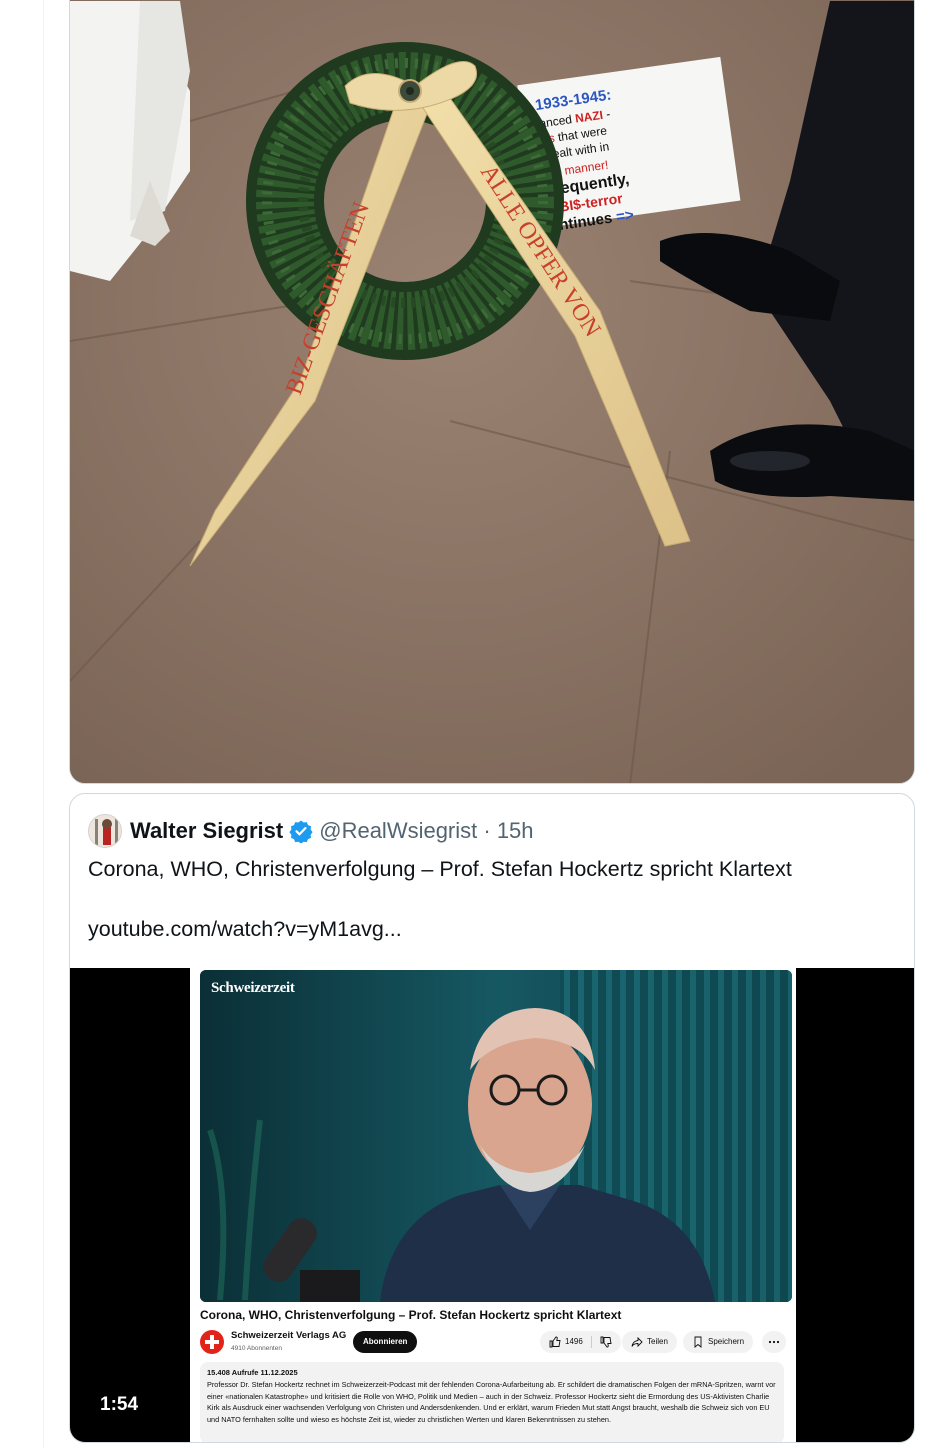 The height and width of the screenshot is (1448, 936). I want to click on save-pill: Speichern, so click(718, 1342).